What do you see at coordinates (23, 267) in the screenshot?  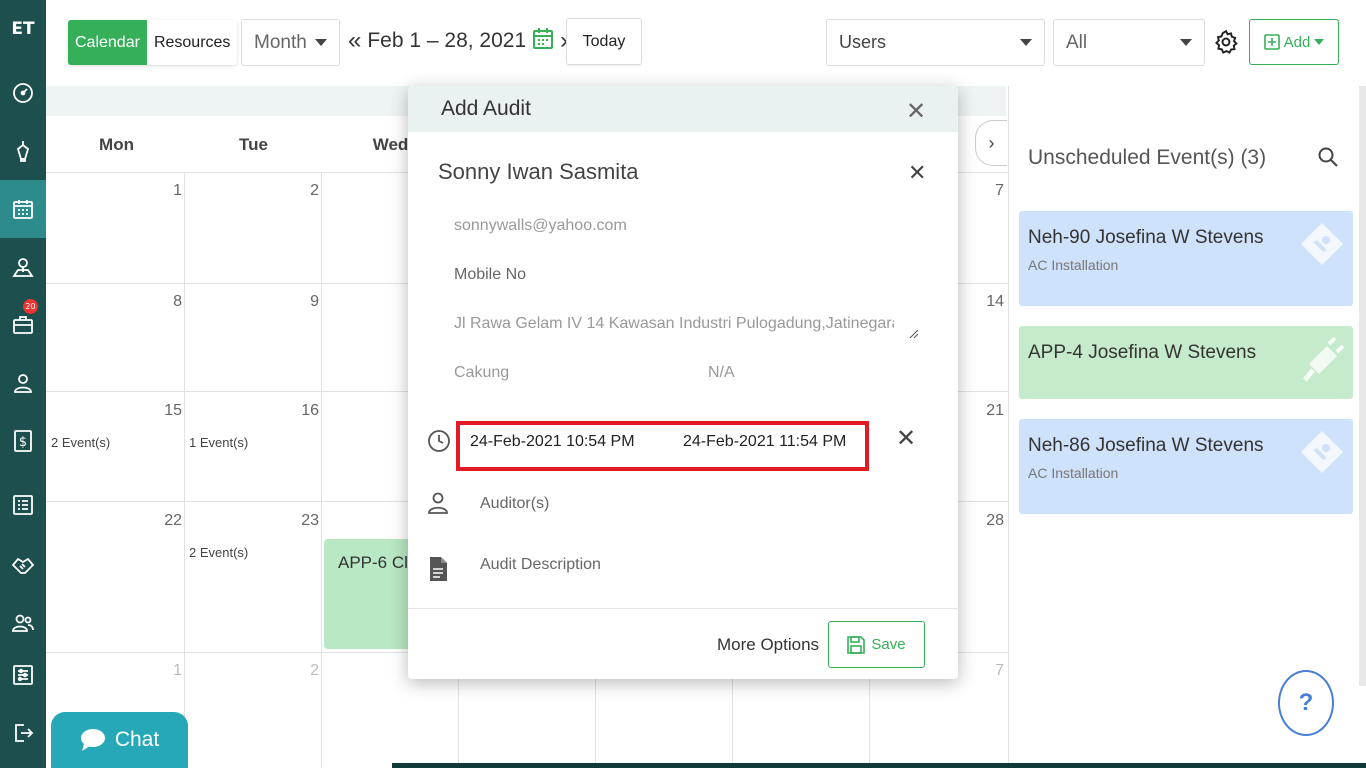 I see `map-pin-icon` at bounding box center [23, 267].